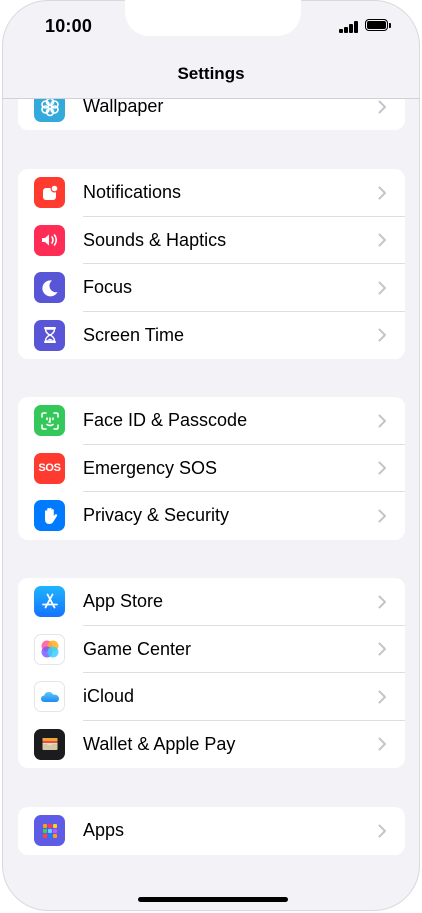 The height and width of the screenshot is (913, 422). I want to click on row-label: Emergency SOS, so click(150, 467).